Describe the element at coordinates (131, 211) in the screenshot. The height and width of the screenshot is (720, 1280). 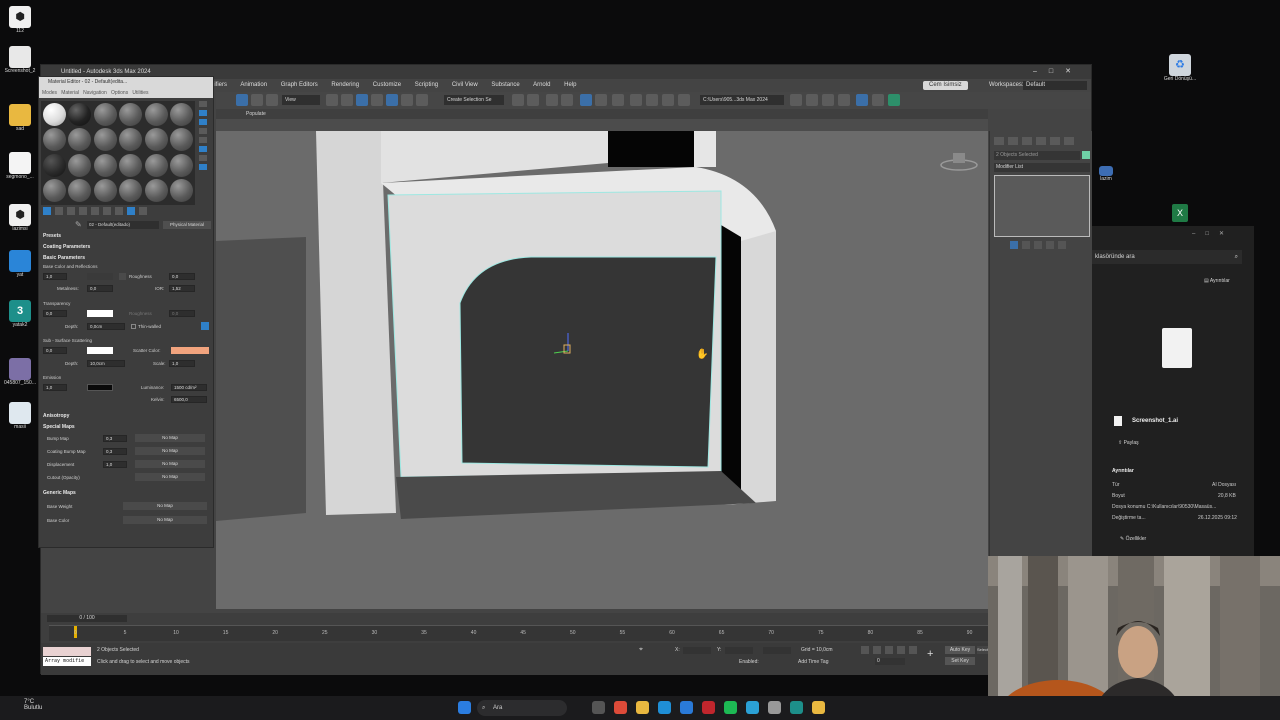
I see `show-in-viewport-icon` at that location.